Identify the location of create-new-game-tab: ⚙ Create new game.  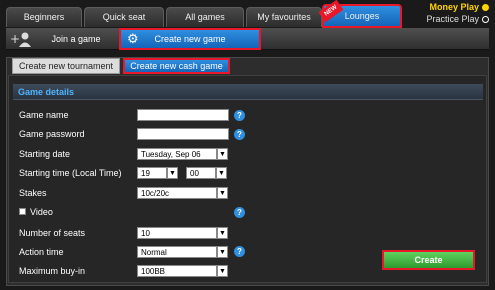
(190, 39).